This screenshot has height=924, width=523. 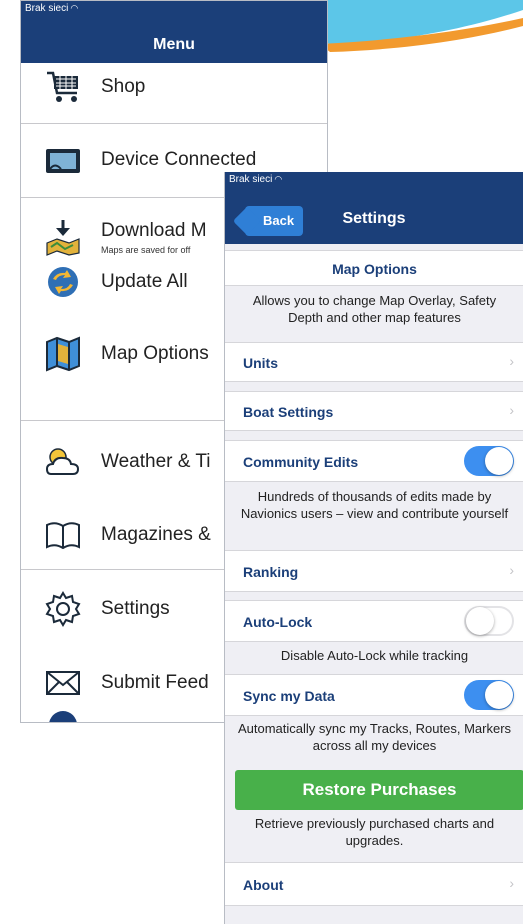 What do you see at coordinates (174, 32) in the screenshot?
I see `menu-nav-bar: Brak sieci ◠ Menu` at bounding box center [174, 32].